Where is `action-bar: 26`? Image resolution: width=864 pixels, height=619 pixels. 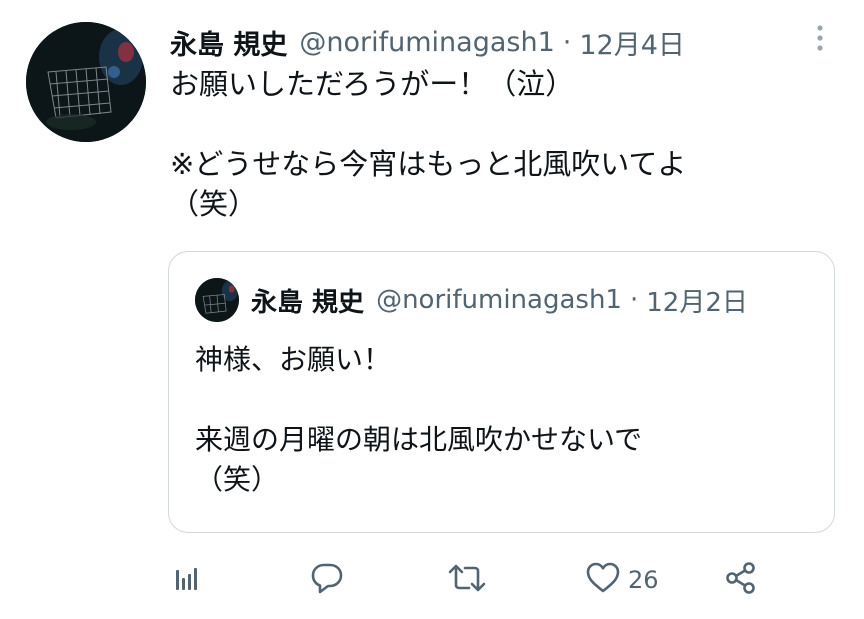 action-bar: 26 is located at coordinates (470, 580).